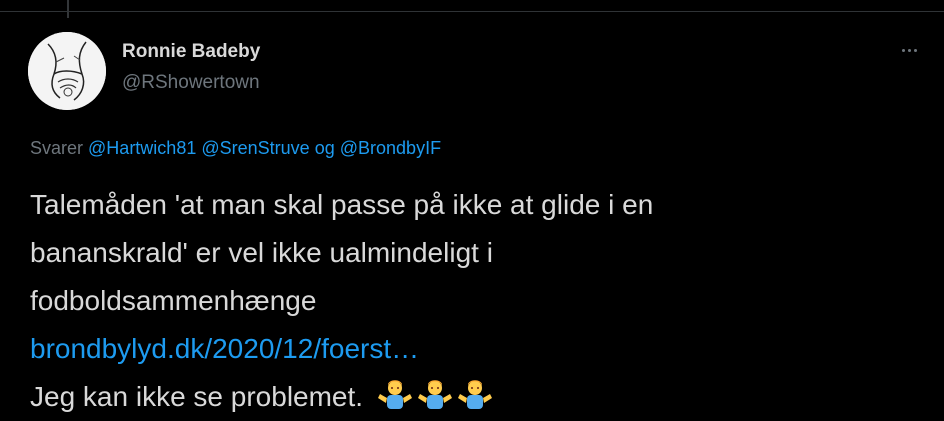 The height and width of the screenshot is (421, 944). Describe the element at coordinates (142, 148) in the screenshot. I see `mention-link: @Hartwich81` at that location.